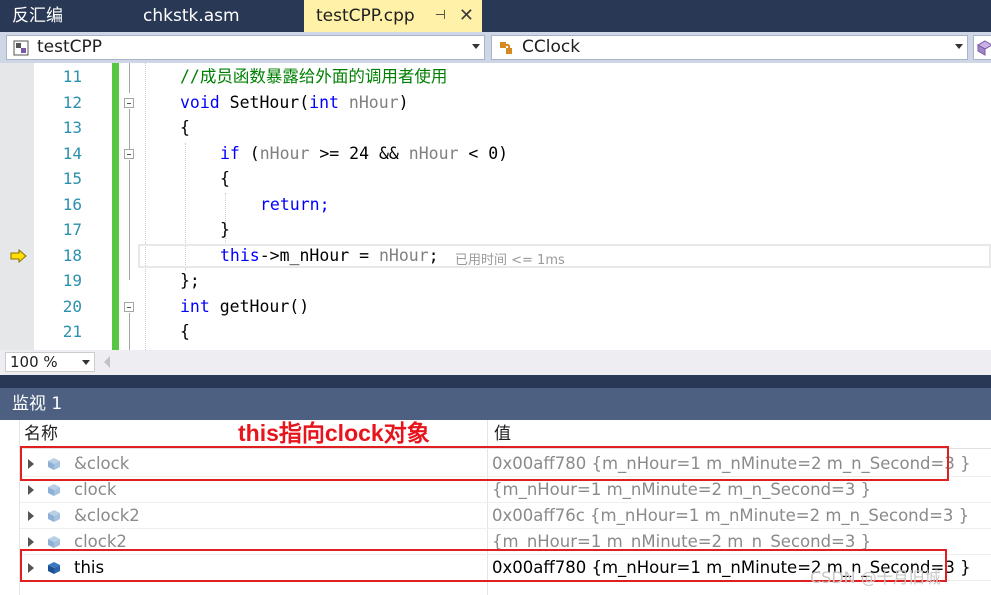 This screenshot has height=595, width=991. Describe the element at coordinates (440, 16) in the screenshot. I see `pin-icon: ⊣` at that location.